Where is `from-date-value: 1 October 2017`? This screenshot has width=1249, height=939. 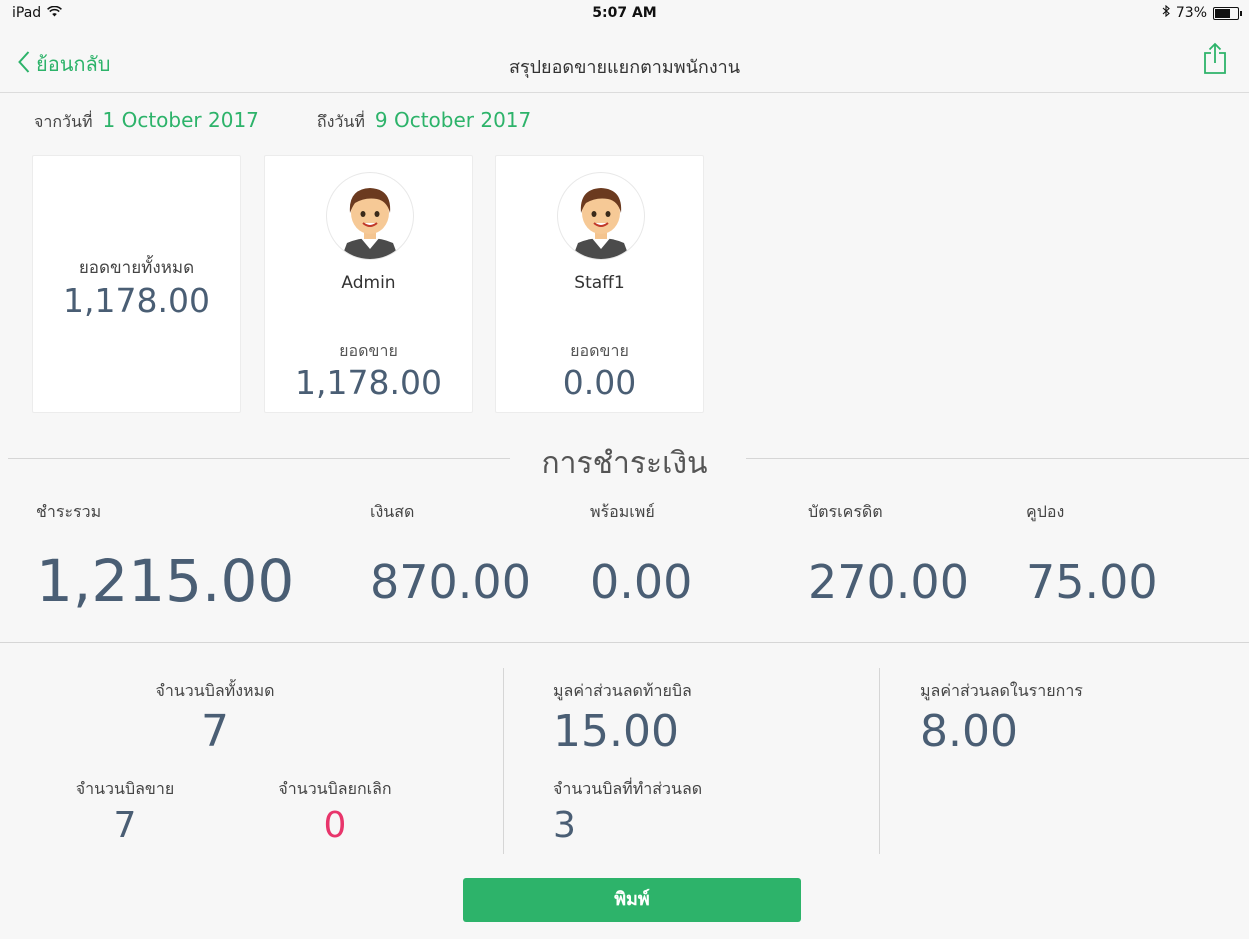
from-date-value: 1 October 2017 is located at coordinates (181, 120).